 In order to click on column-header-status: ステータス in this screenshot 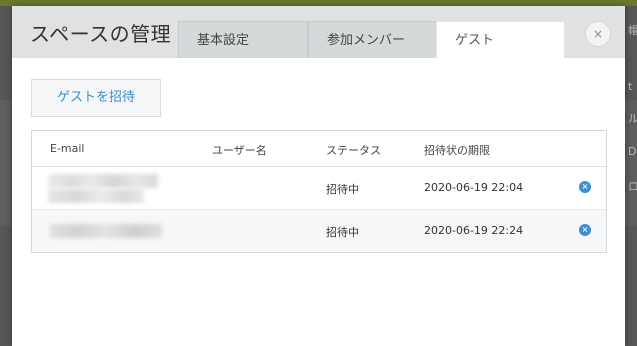, I will do `click(353, 150)`.